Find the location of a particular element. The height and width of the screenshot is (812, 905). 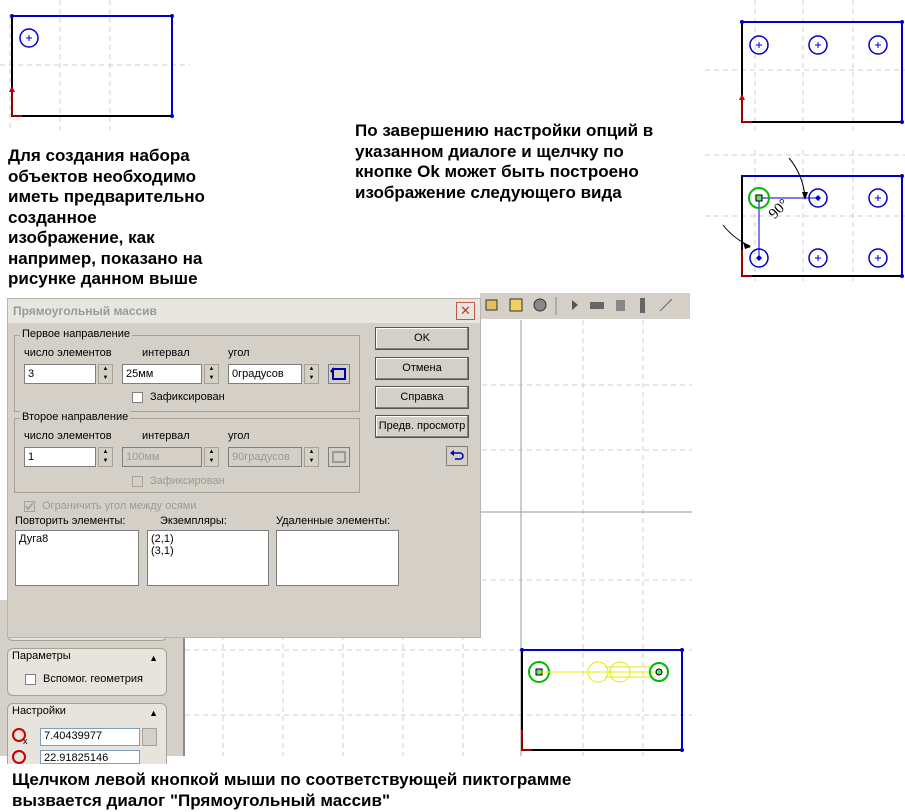

first-count-label: число элементов is located at coordinates (68, 353).